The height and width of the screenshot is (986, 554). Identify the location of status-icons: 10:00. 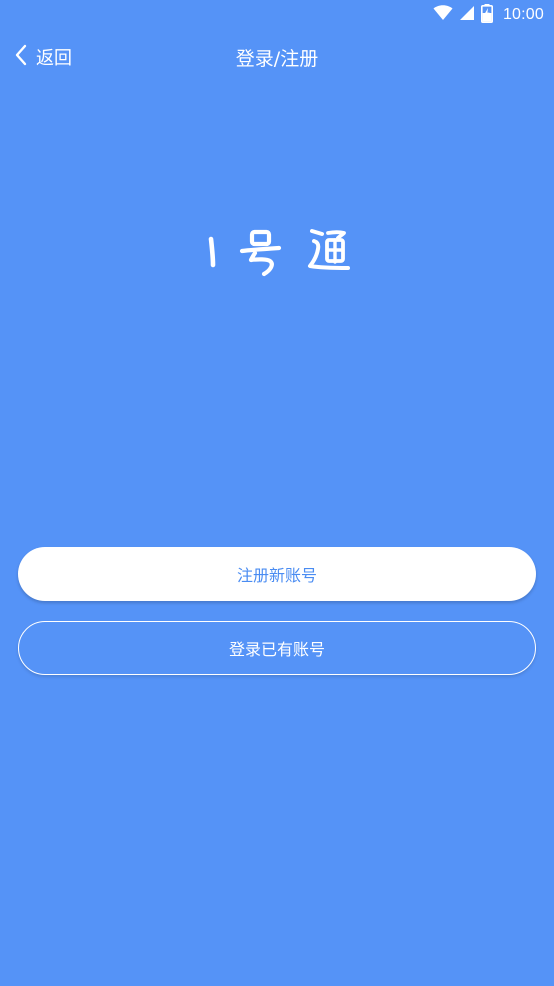
(488, 15).